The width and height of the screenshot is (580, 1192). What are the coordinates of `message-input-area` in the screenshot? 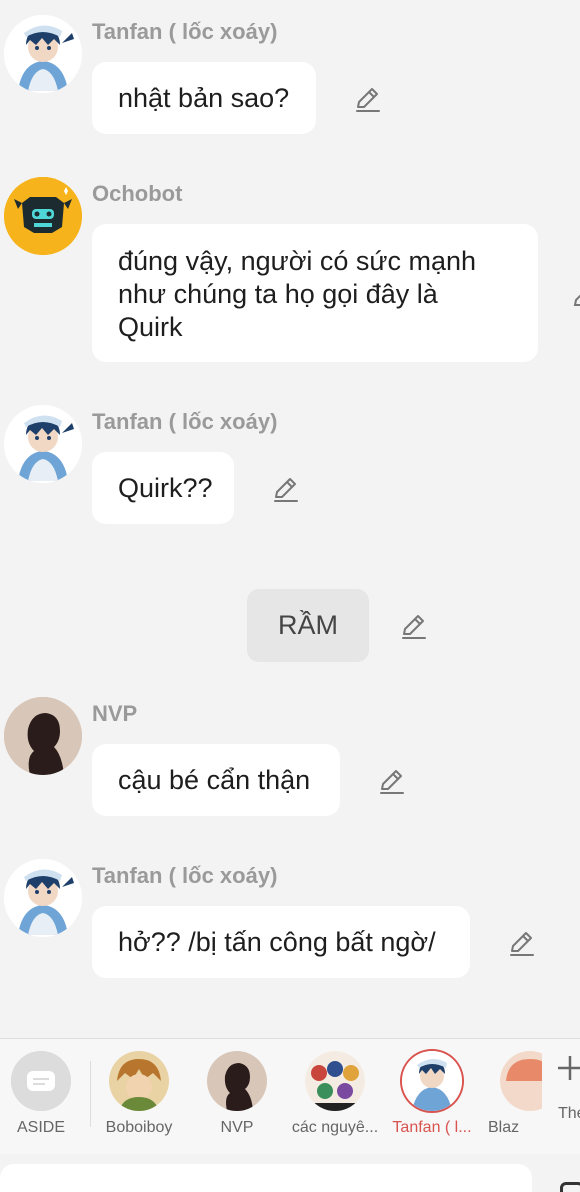 It's located at (290, 1173).